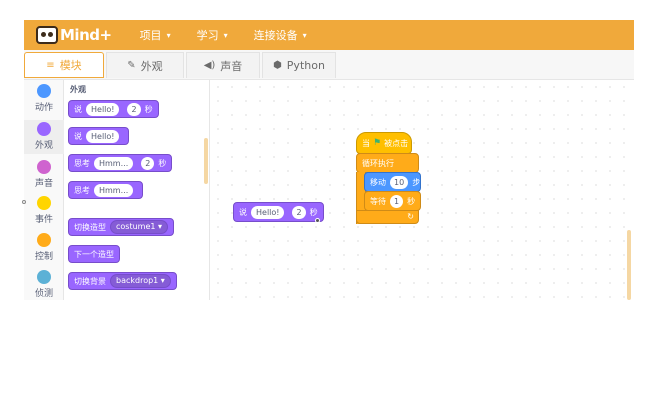 Image resolution: width=664 pixels, height=406 pixels. What do you see at coordinates (397, 201) in the screenshot?
I see `number-input: 1` at bounding box center [397, 201].